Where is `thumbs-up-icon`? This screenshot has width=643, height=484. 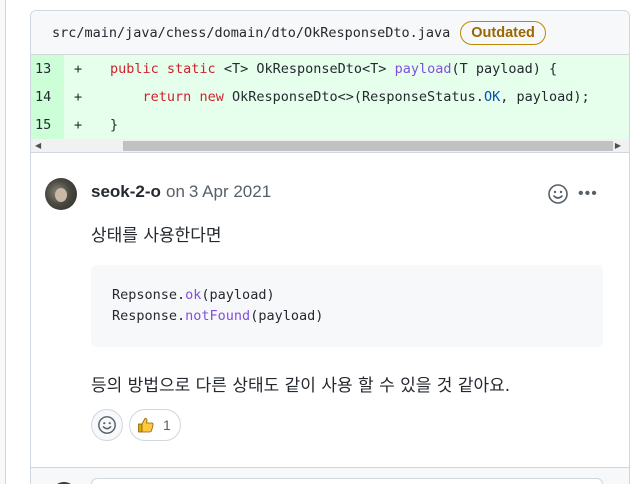
thumbs-up-icon is located at coordinates (146, 425).